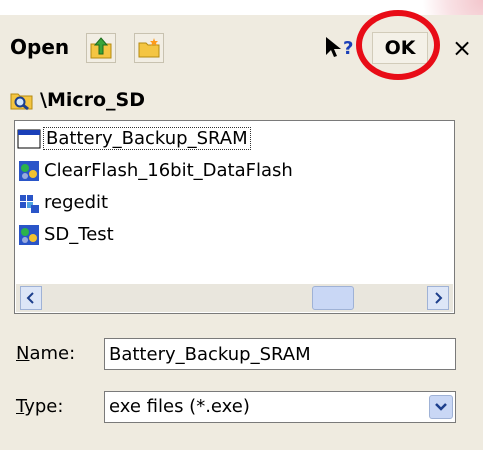 Image resolution: width=483 pixels, height=450 pixels. Describe the element at coordinates (20, 406) in the screenshot. I see `type-label-accelerator: T` at that location.